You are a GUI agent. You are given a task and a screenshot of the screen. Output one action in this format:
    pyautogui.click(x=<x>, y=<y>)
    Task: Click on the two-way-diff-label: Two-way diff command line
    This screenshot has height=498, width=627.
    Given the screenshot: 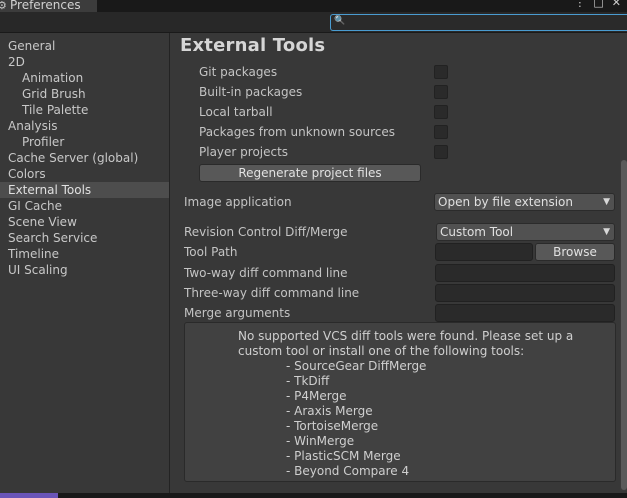 What is the action you would take?
    pyautogui.click(x=266, y=273)
    